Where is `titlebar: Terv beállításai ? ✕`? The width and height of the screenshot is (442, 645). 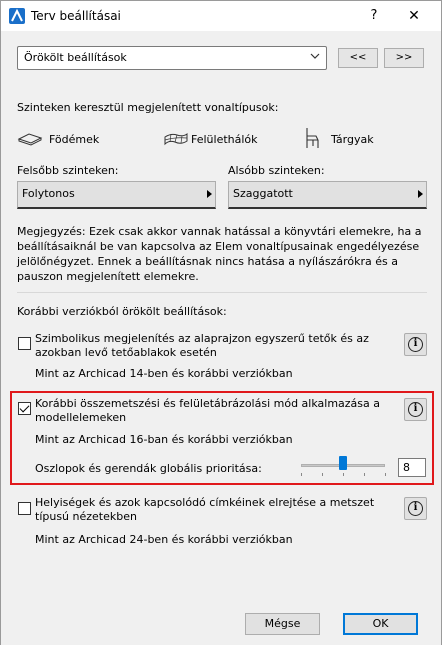
titlebar: Terv beállításai ? ✕ is located at coordinates (221, 16).